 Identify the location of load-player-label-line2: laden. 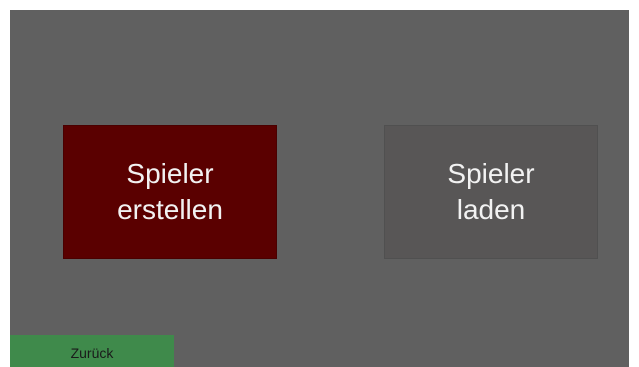
(491, 209).